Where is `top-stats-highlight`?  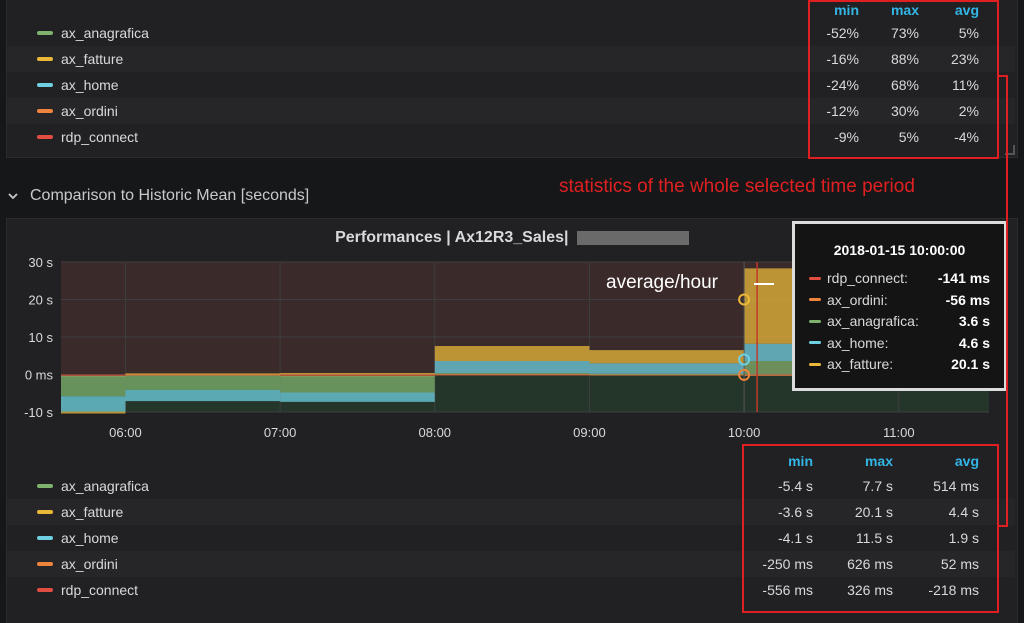 top-stats-highlight is located at coordinates (903, 79).